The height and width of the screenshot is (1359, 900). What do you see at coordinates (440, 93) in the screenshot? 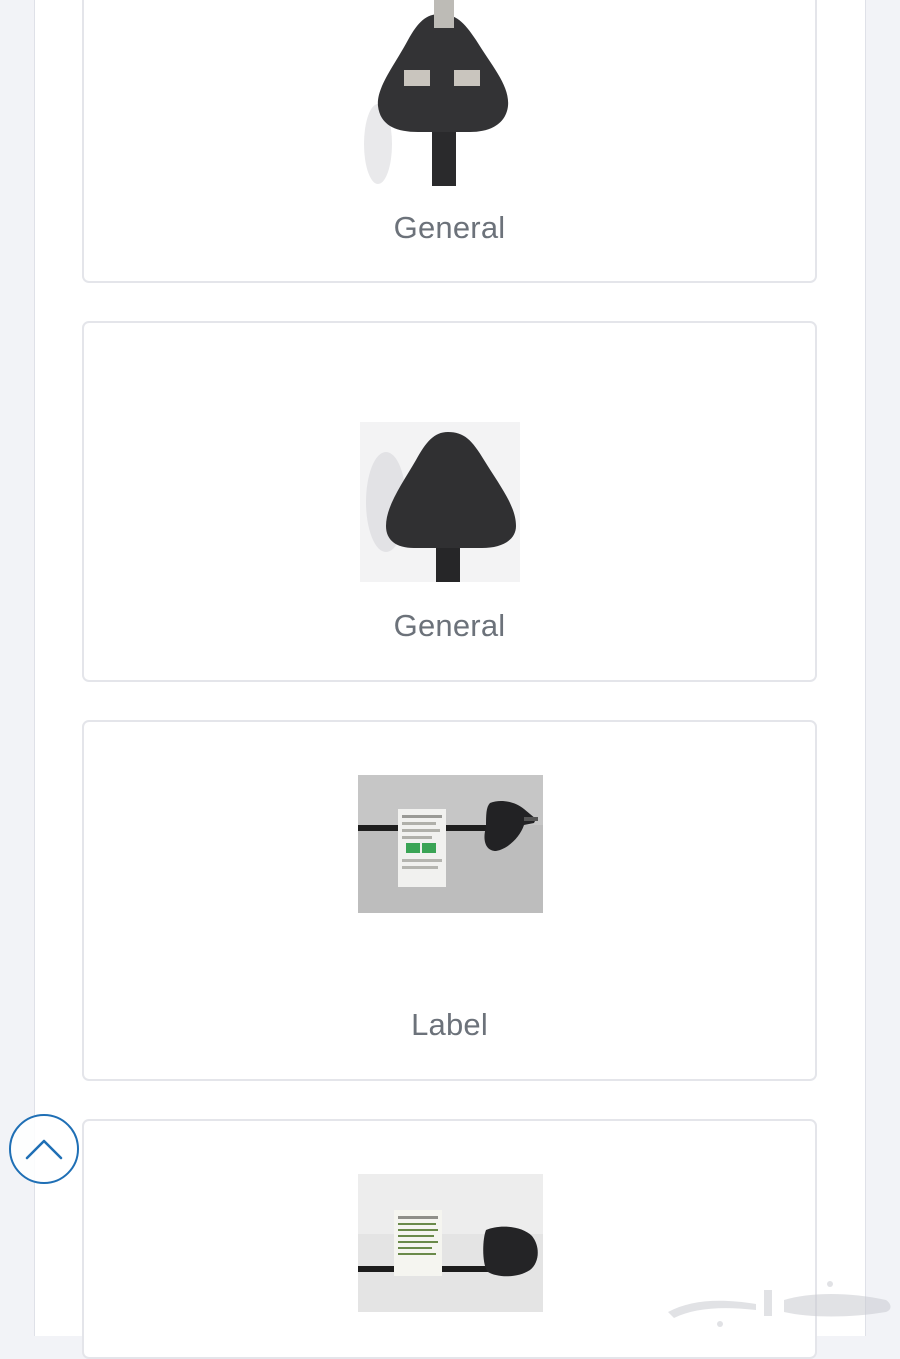
I see `uk-plug-pins-image` at bounding box center [440, 93].